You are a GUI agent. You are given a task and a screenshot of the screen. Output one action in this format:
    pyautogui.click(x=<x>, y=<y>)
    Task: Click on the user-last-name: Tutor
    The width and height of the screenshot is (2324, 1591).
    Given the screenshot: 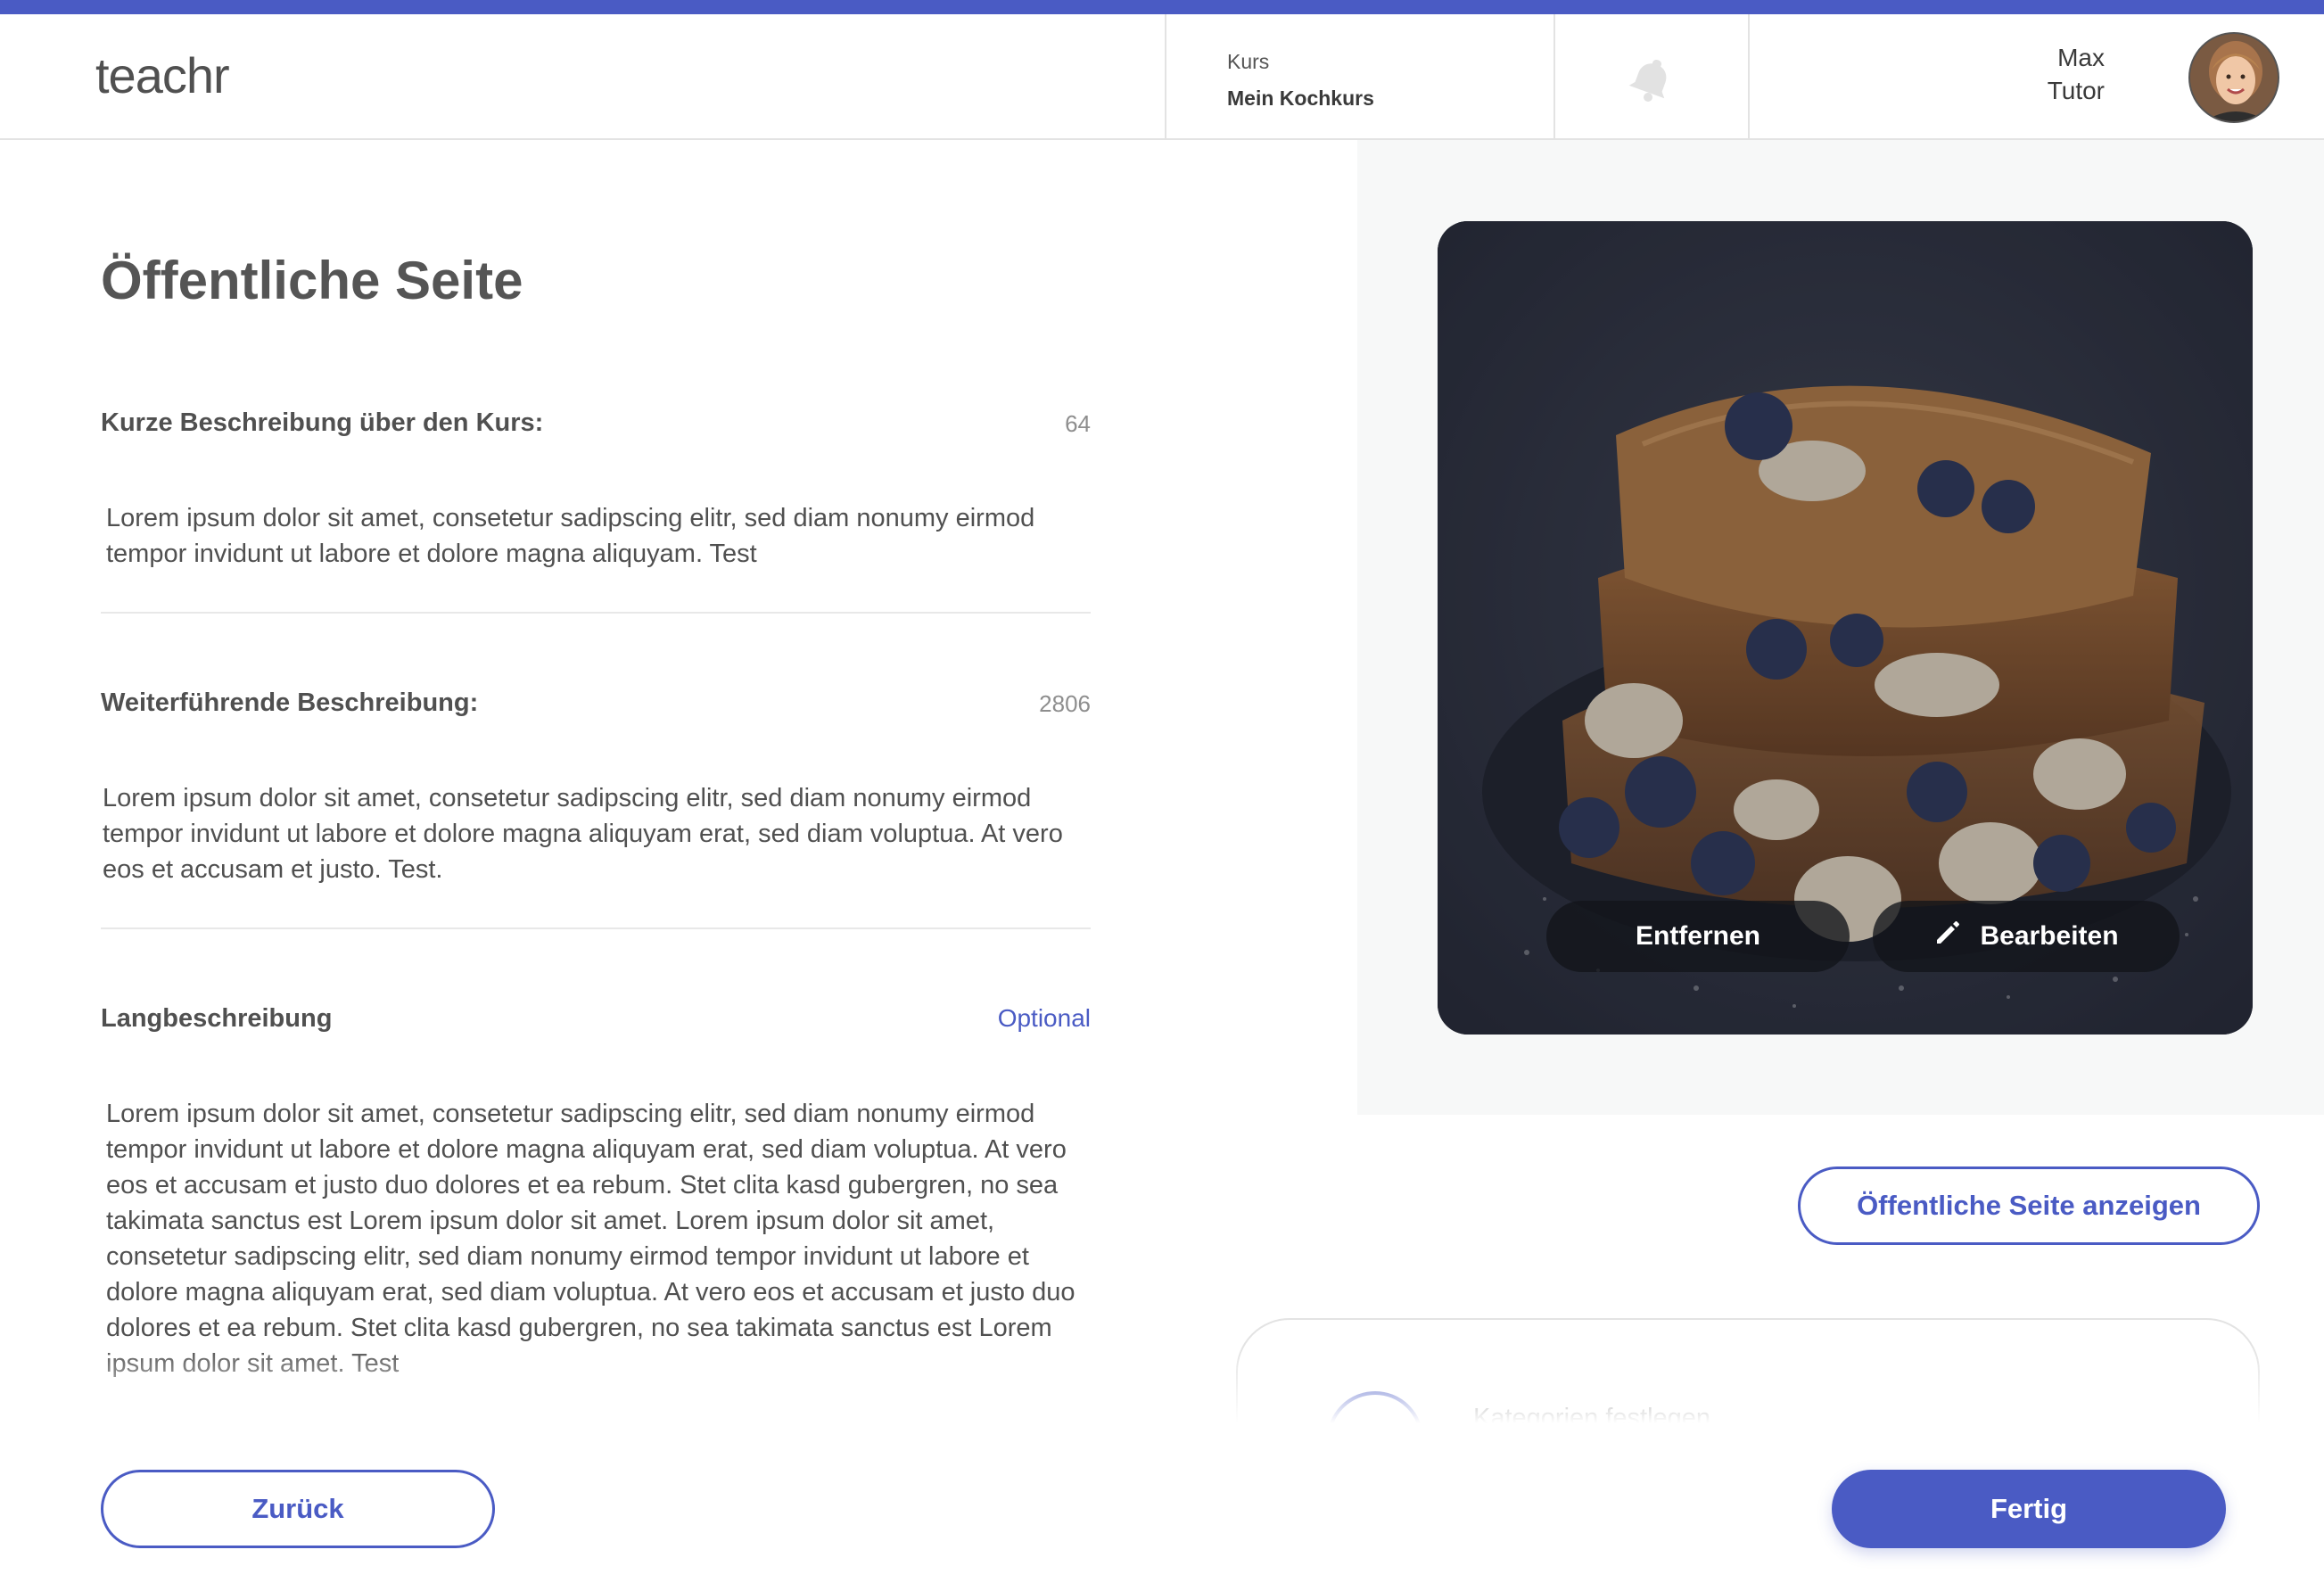 What is the action you would take?
    pyautogui.click(x=2076, y=90)
    